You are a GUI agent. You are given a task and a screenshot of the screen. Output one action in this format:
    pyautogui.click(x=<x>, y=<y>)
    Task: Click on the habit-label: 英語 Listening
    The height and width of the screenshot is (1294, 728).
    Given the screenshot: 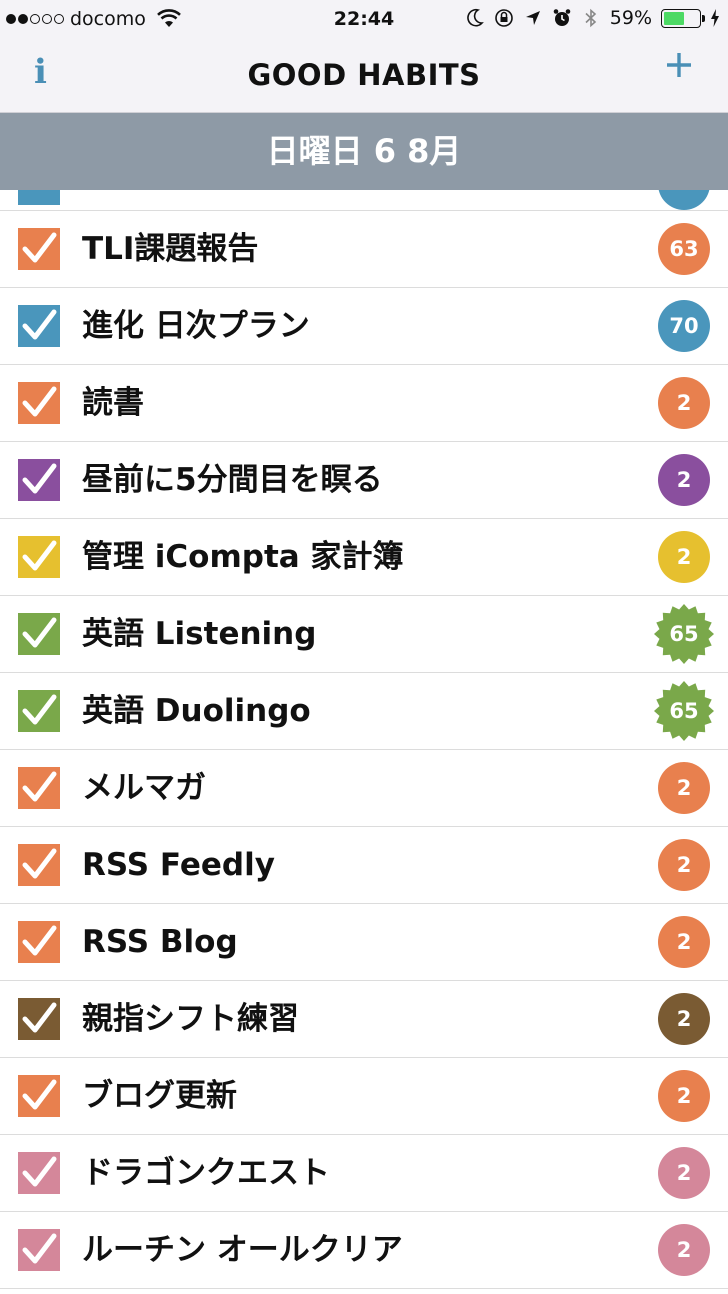 What is the action you would take?
    pyautogui.click(x=199, y=634)
    